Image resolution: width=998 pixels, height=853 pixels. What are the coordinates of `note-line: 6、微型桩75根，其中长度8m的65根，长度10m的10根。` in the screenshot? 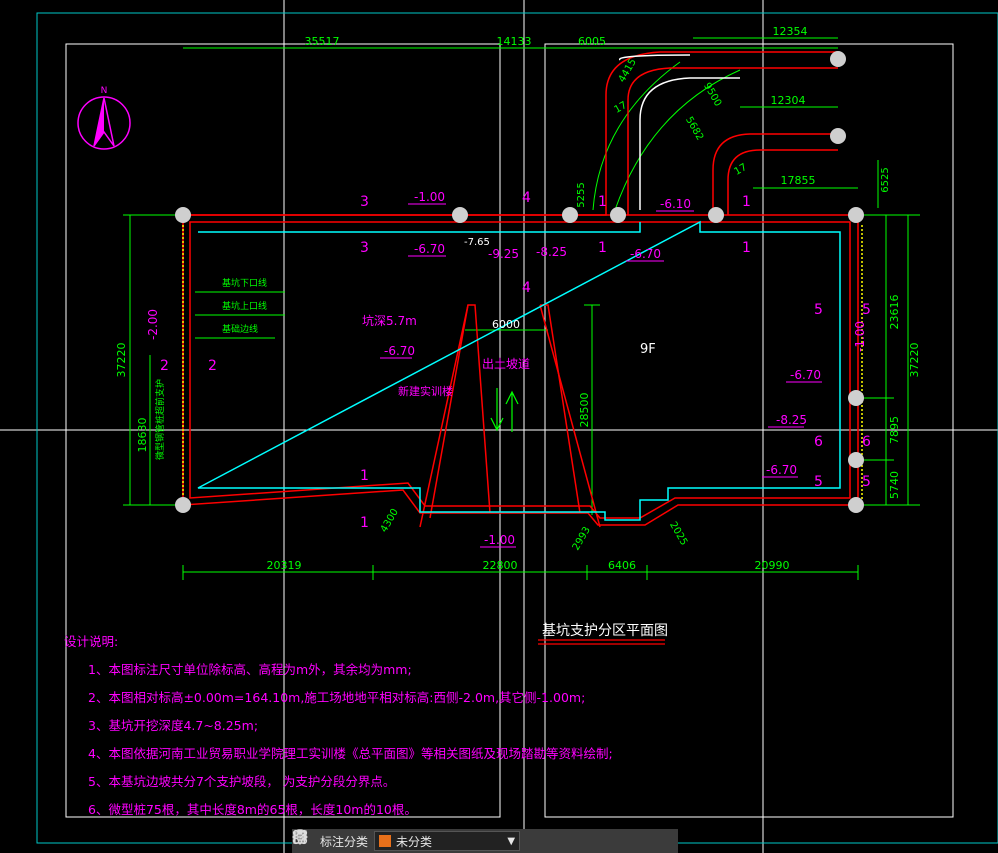 It's located at (252, 809).